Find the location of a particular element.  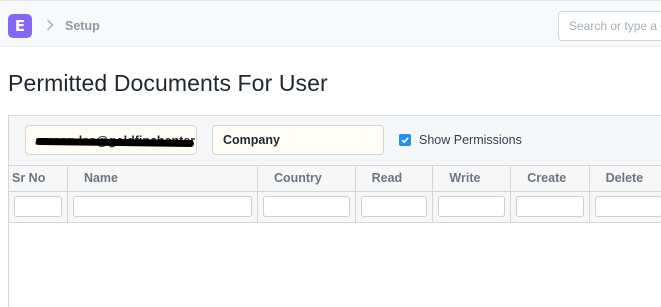

filter-input-create is located at coordinates (550, 206).